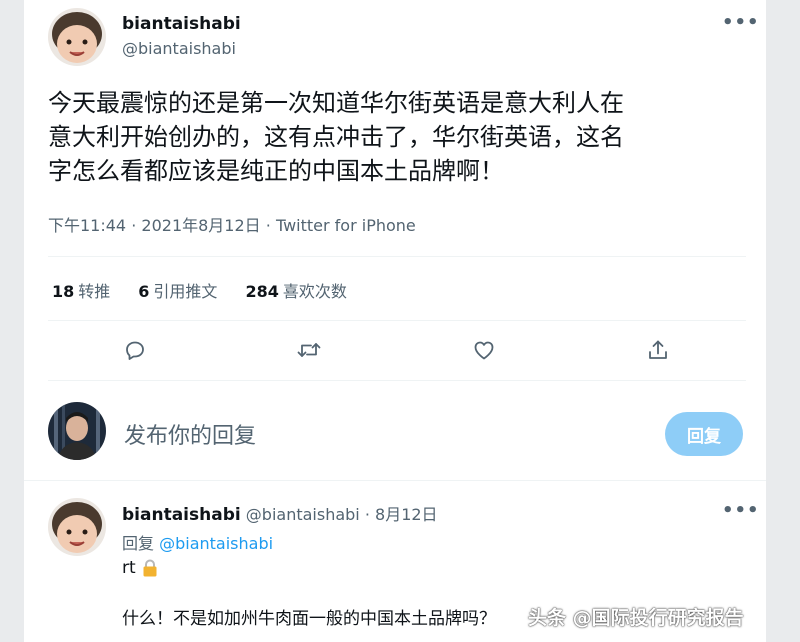 This screenshot has width=800, height=642. Describe the element at coordinates (200, 225) in the screenshot. I see `tweet-date: 2021年8月12日` at that location.